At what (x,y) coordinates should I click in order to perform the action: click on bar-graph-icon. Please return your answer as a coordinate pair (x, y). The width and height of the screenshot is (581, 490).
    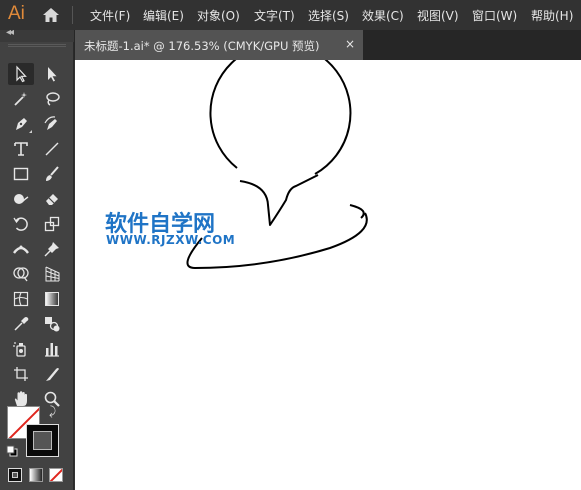
    Looking at the image, I should click on (52, 350).